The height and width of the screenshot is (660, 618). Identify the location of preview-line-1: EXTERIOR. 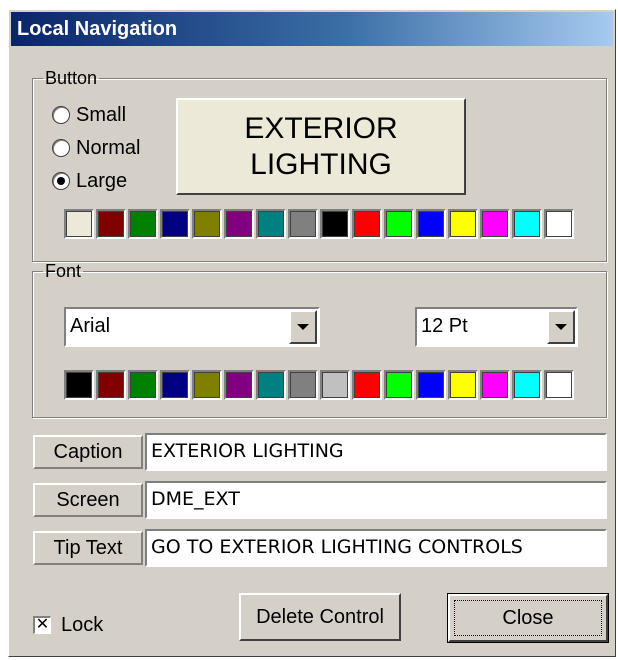
(321, 128).